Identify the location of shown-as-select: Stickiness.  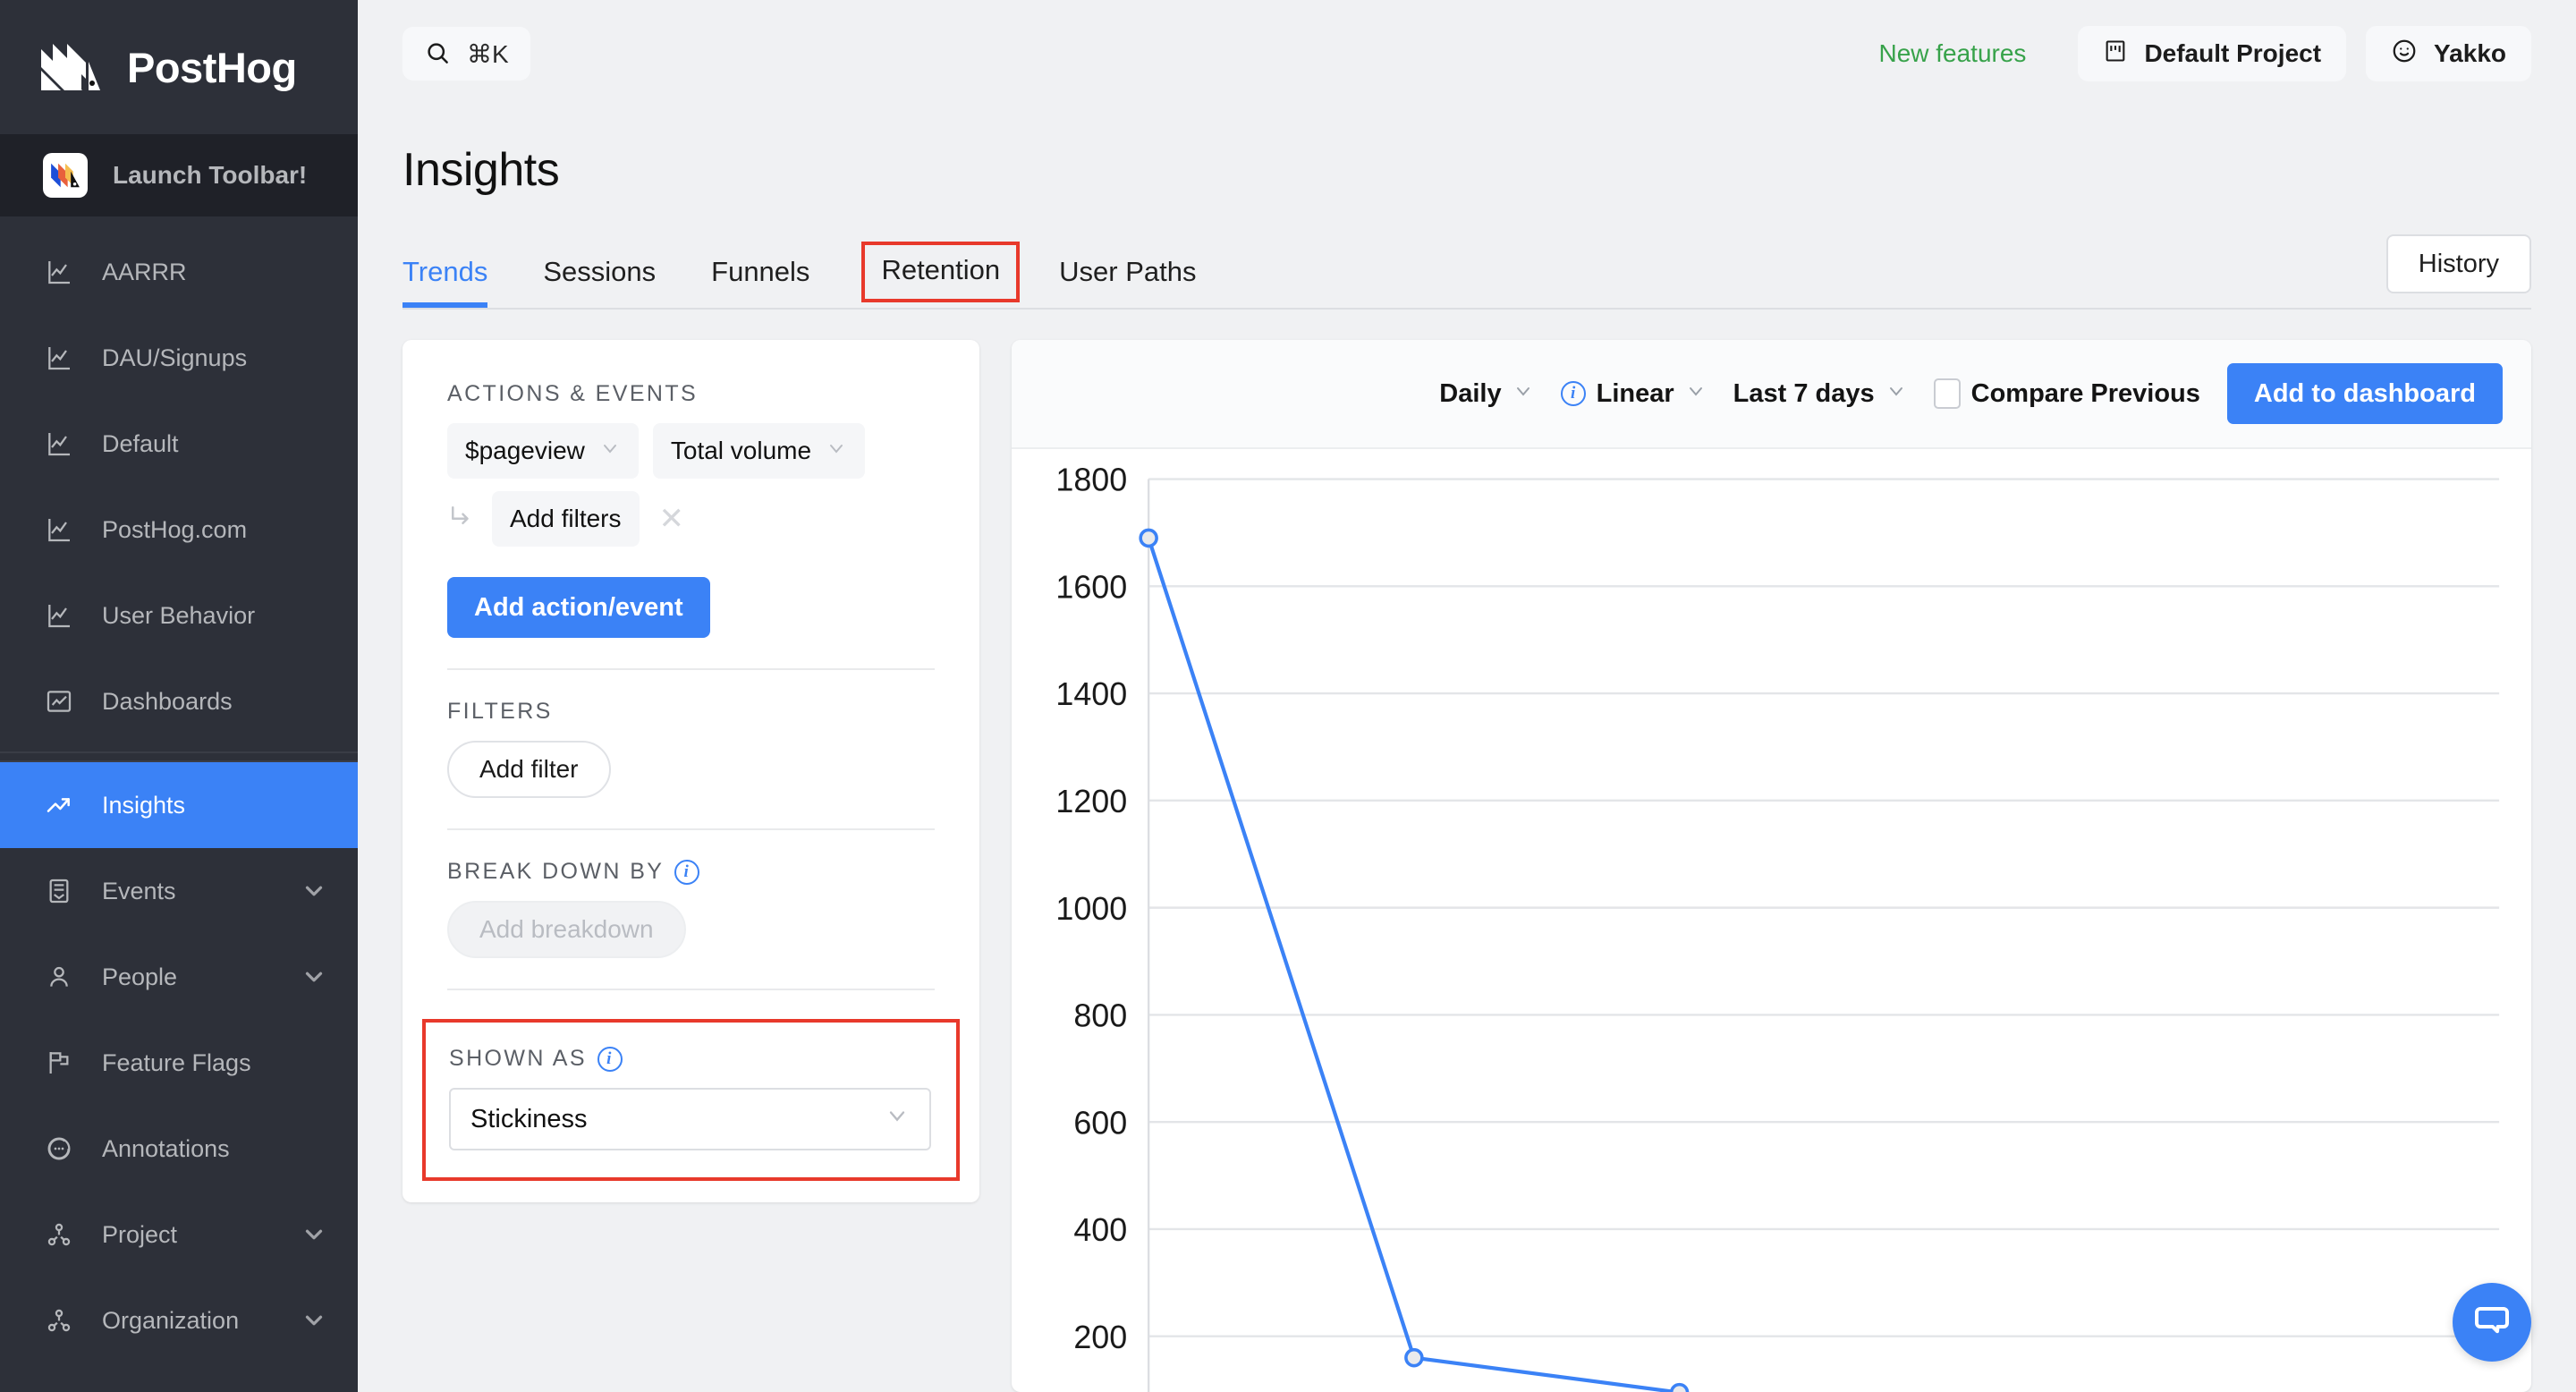
(690, 1119).